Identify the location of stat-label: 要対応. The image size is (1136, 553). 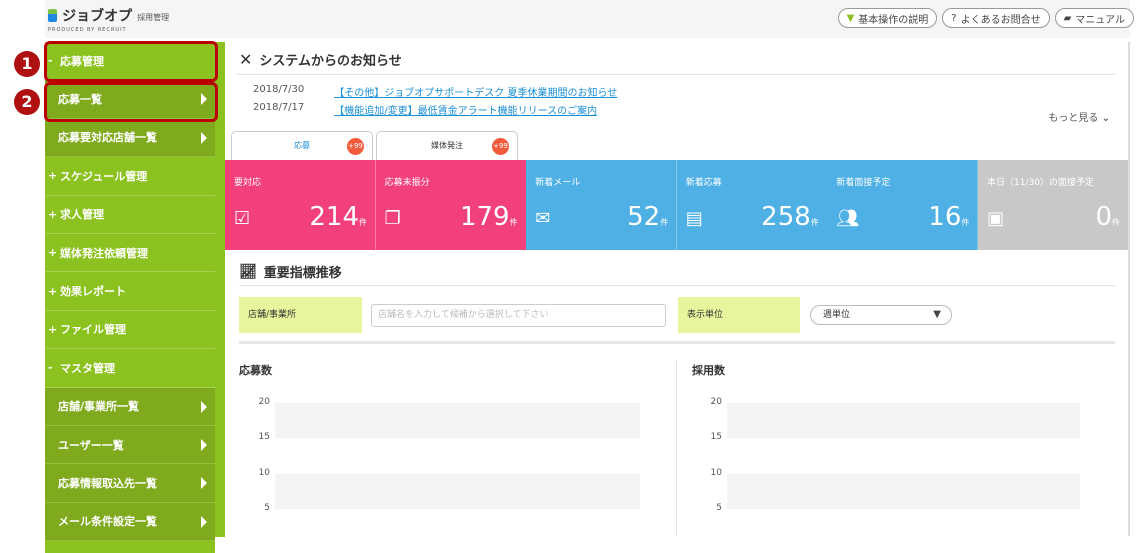
(248, 183).